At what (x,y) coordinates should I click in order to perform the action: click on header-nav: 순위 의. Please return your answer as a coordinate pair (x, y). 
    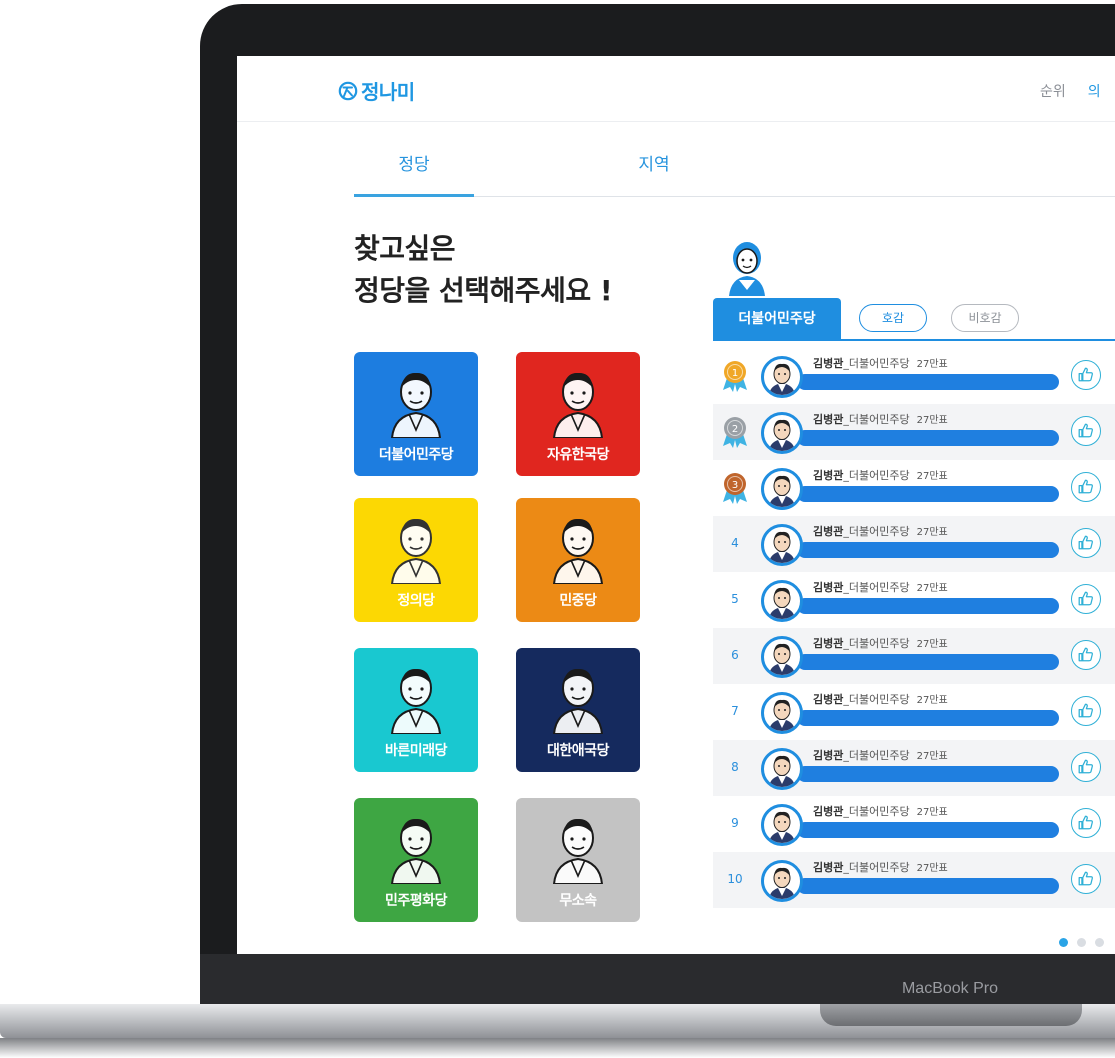
    Looking at the image, I should click on (1070, 91).